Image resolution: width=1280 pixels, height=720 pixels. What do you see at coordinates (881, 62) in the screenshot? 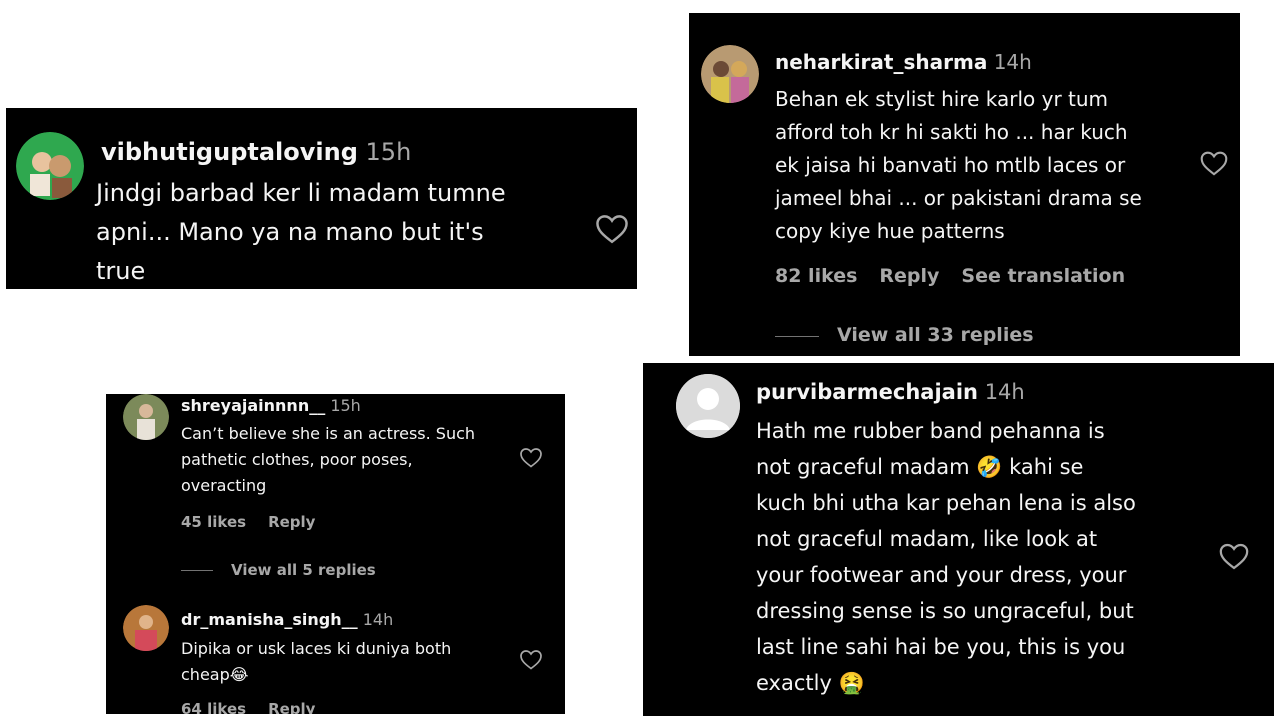
I see `username: neharkirat_sharma` at bounding box center [881, 62].